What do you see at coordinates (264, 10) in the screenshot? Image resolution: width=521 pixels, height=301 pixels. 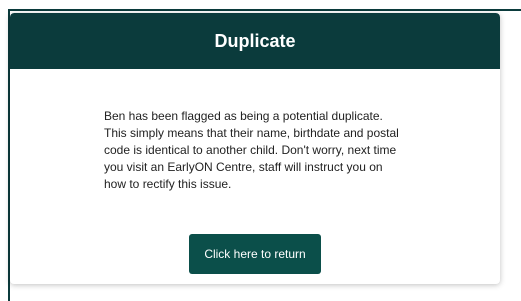 I see `frame-border-top` at bounding box center [264, 10].